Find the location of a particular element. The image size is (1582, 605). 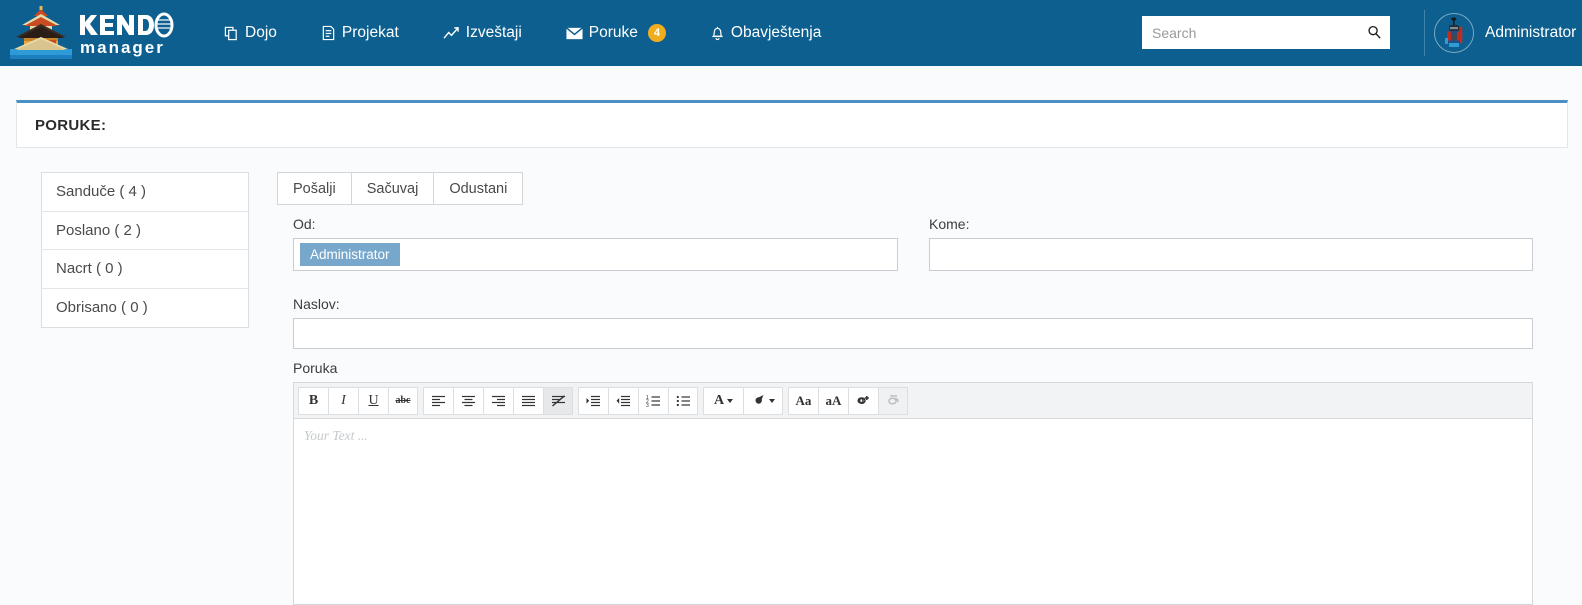

kendo-warrior-avatar is located at coordinates (1454, 33).